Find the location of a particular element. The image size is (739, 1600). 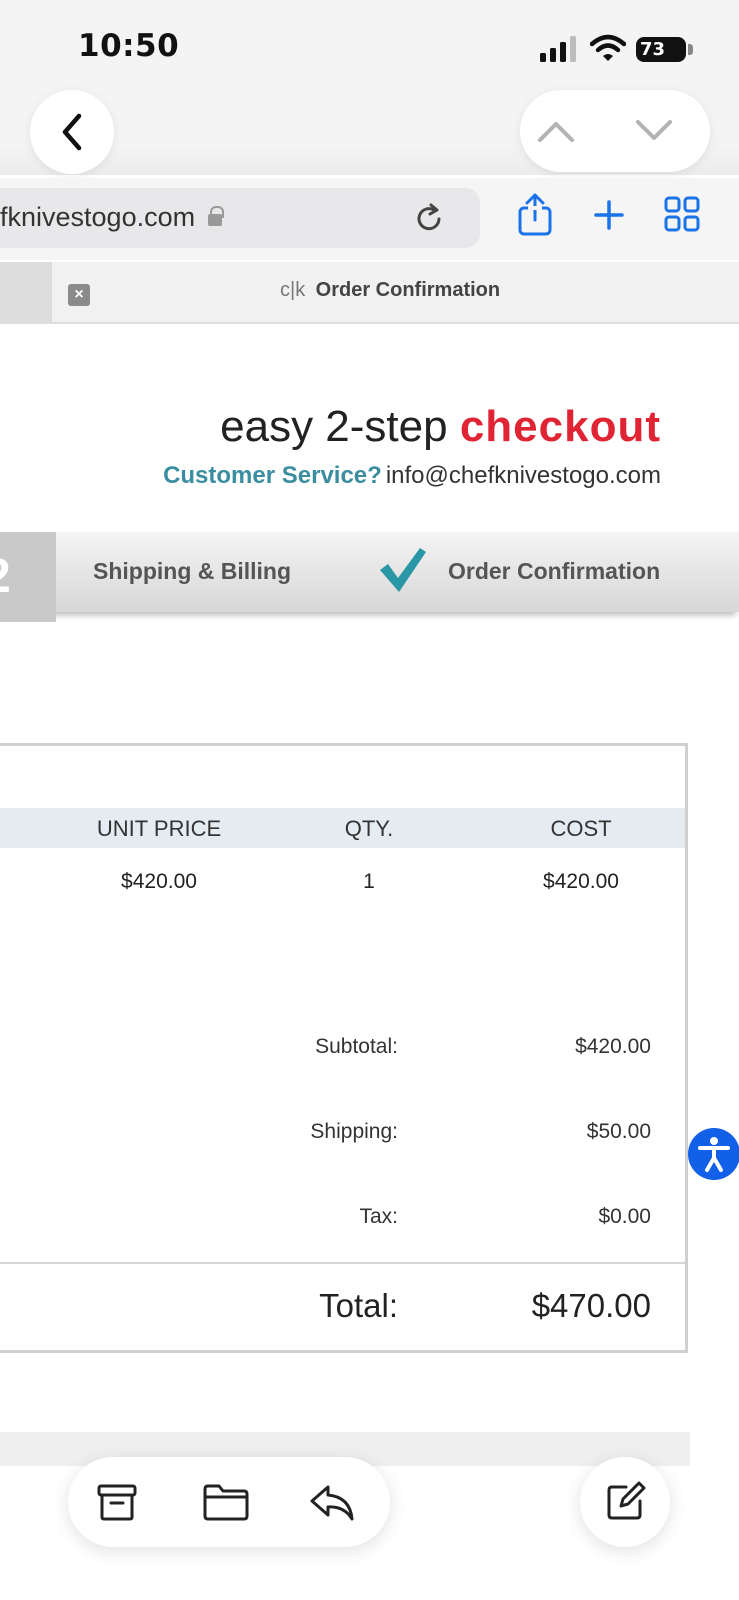

tabs-grid-icon is located at coordinates (682, 214).